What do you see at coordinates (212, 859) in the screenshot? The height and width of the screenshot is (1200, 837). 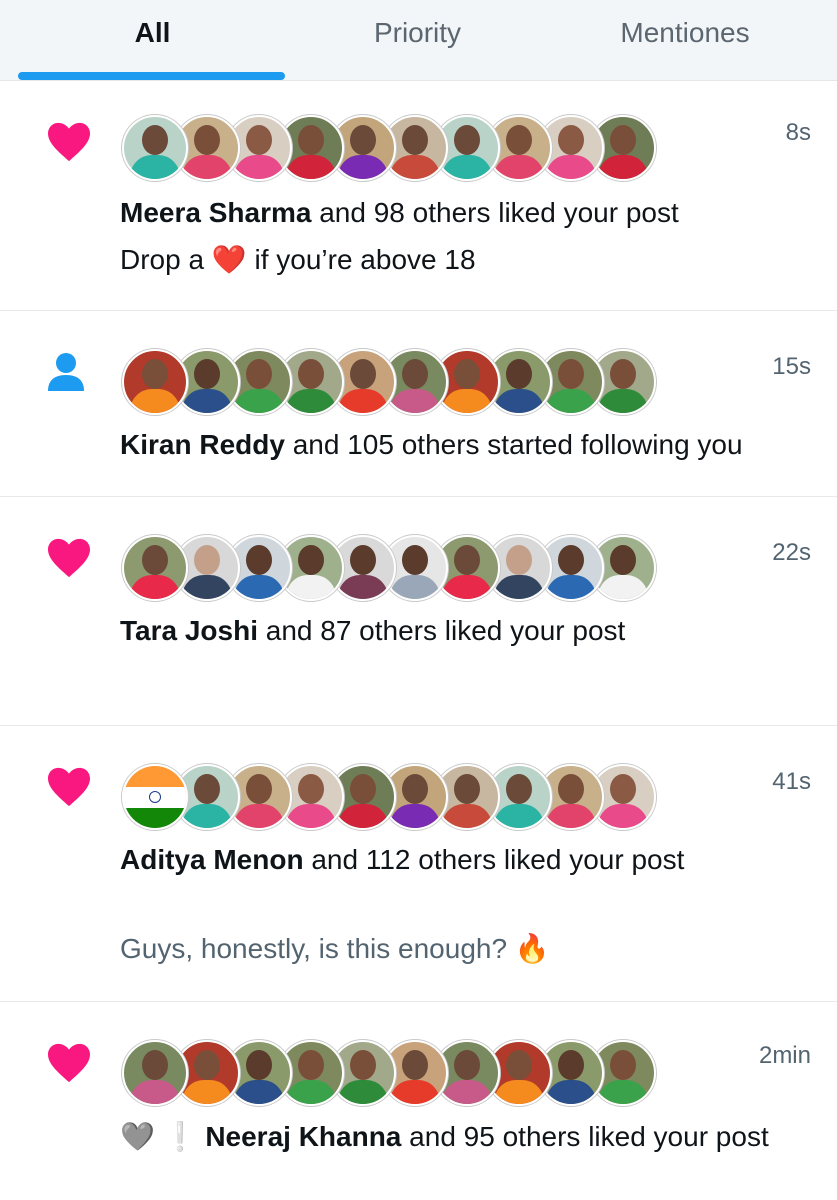 I see `user-name: Aditya Menon` at bounding box center [212, 859].